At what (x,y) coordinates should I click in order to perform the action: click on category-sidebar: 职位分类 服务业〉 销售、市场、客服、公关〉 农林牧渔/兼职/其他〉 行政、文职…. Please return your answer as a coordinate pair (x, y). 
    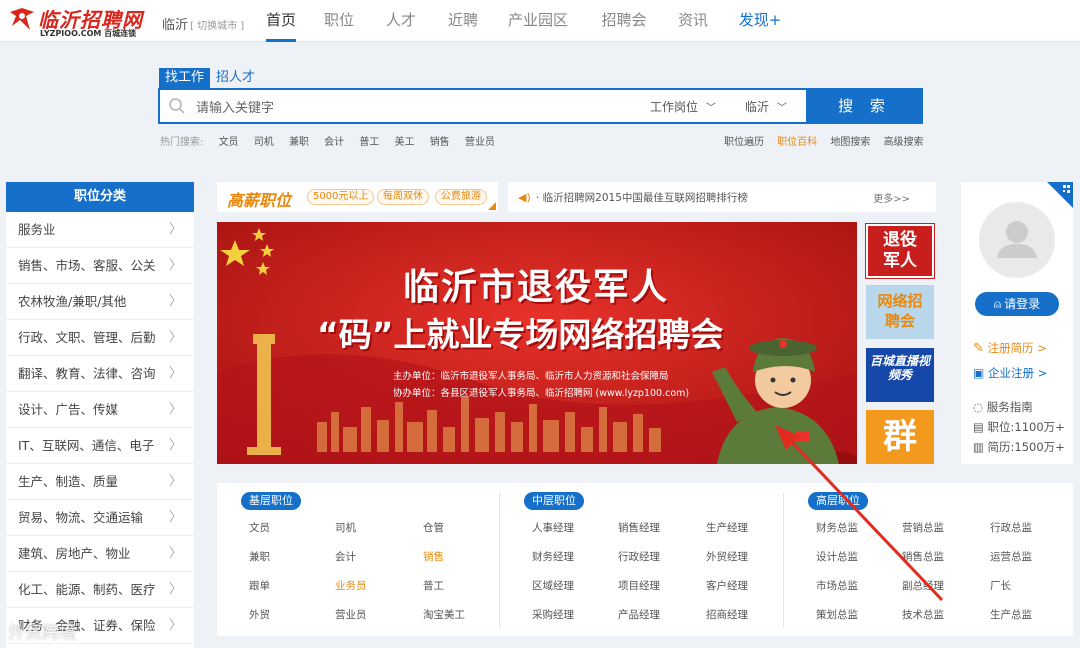
    Looking at the image, I should click on (100, 415).